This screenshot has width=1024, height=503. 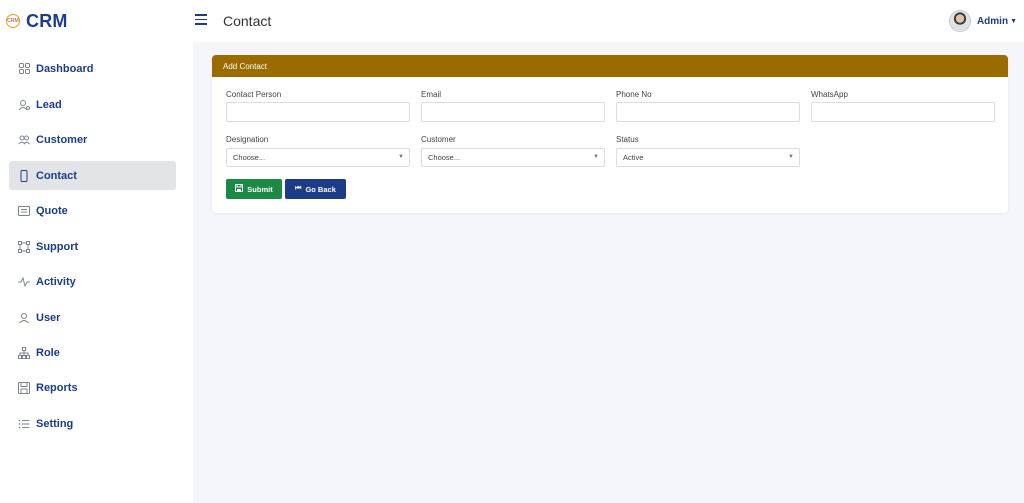 I want to click on reports-icon, so click(x=24, y=387).